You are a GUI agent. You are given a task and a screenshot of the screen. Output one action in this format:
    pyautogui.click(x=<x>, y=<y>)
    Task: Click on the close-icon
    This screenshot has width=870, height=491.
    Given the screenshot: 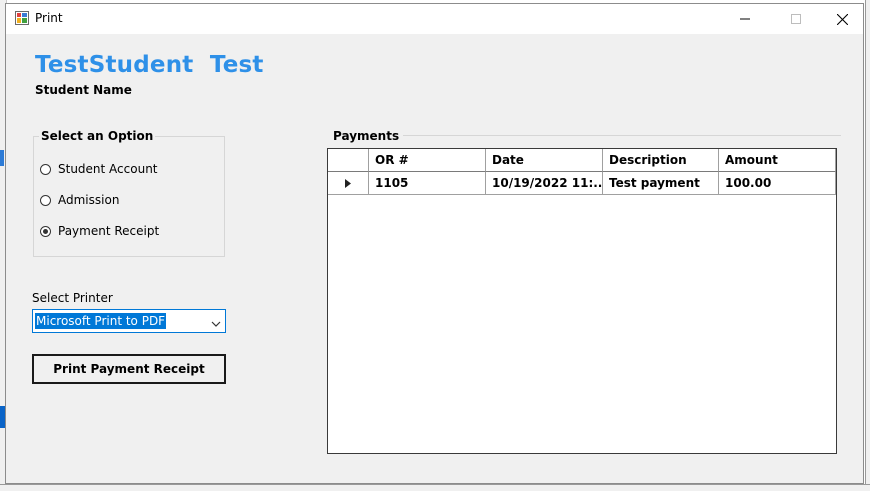 What is the action you would take?
    pyautogui.click(x=842, y=19)
    